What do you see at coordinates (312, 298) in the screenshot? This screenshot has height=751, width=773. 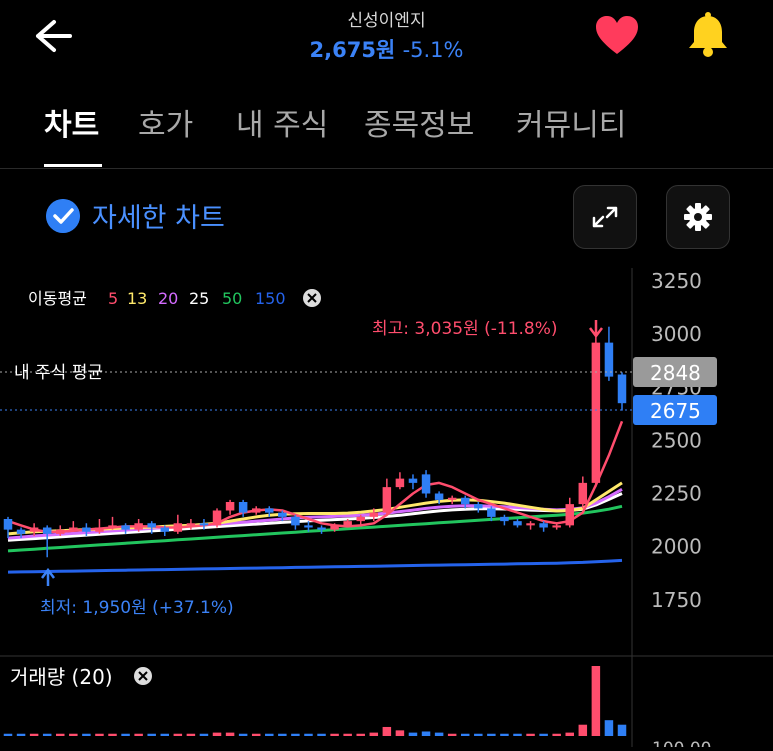 I see `close-icon` at bounding box center [312, 298].